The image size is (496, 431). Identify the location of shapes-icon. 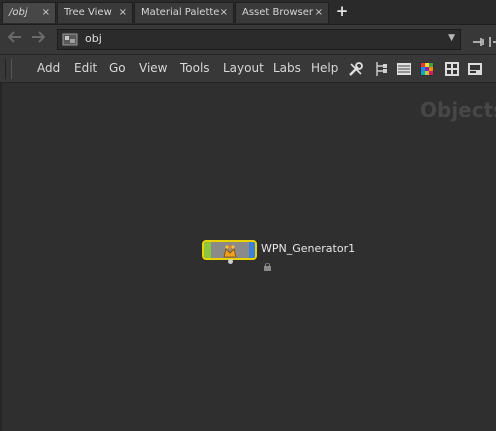
(452, 68).